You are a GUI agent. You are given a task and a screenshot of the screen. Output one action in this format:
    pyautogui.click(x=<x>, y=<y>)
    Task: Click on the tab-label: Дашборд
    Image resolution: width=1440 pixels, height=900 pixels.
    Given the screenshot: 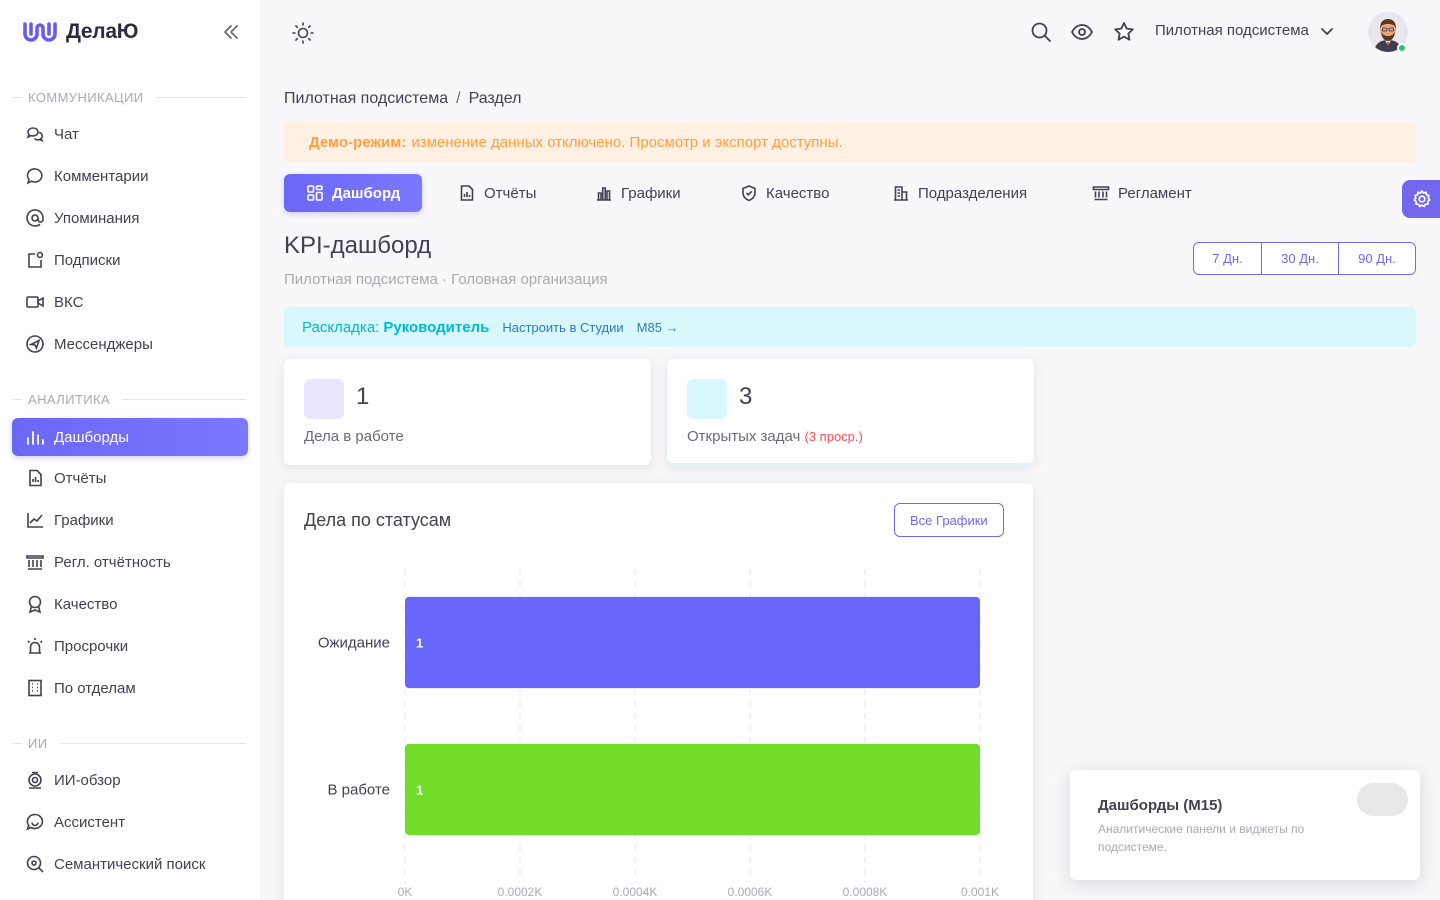 What is the action you would take?
    pyautogui.click(x=366, y=193)
    